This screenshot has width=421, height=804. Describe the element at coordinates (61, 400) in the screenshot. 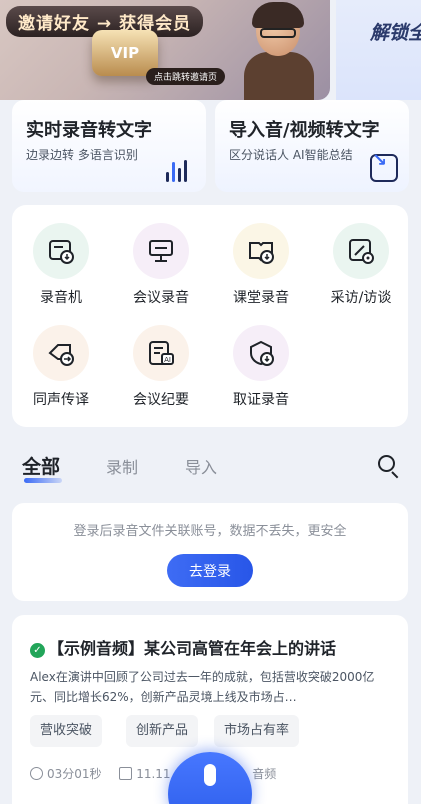

I see `tool-simultaneous-interpretation-label: 同声传译` at that location.